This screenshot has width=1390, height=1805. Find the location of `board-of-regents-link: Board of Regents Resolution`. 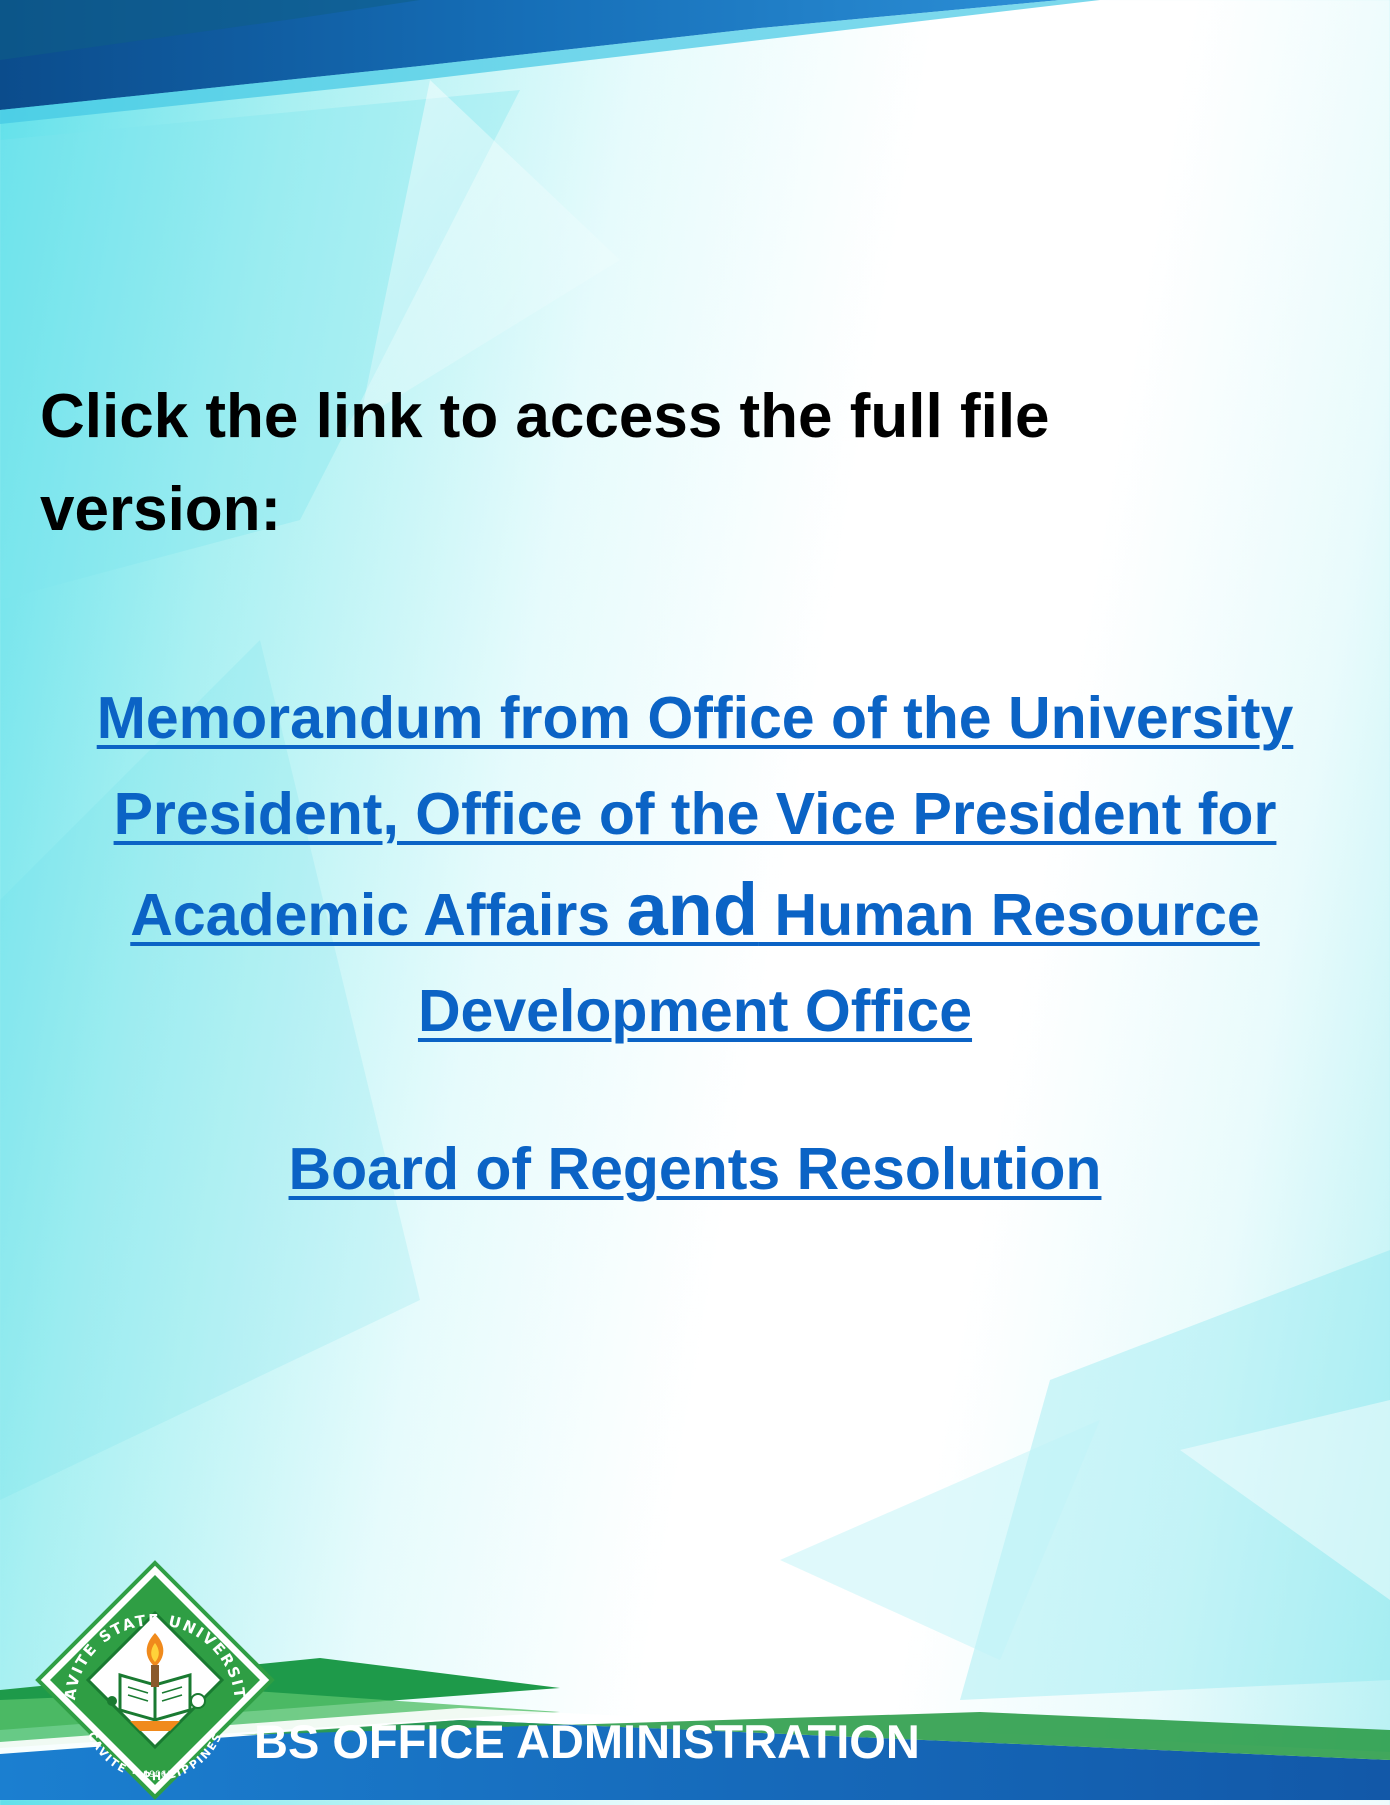

board-of-regents-link: Board of Regents Resolution is located at coordinates (695, 1169).